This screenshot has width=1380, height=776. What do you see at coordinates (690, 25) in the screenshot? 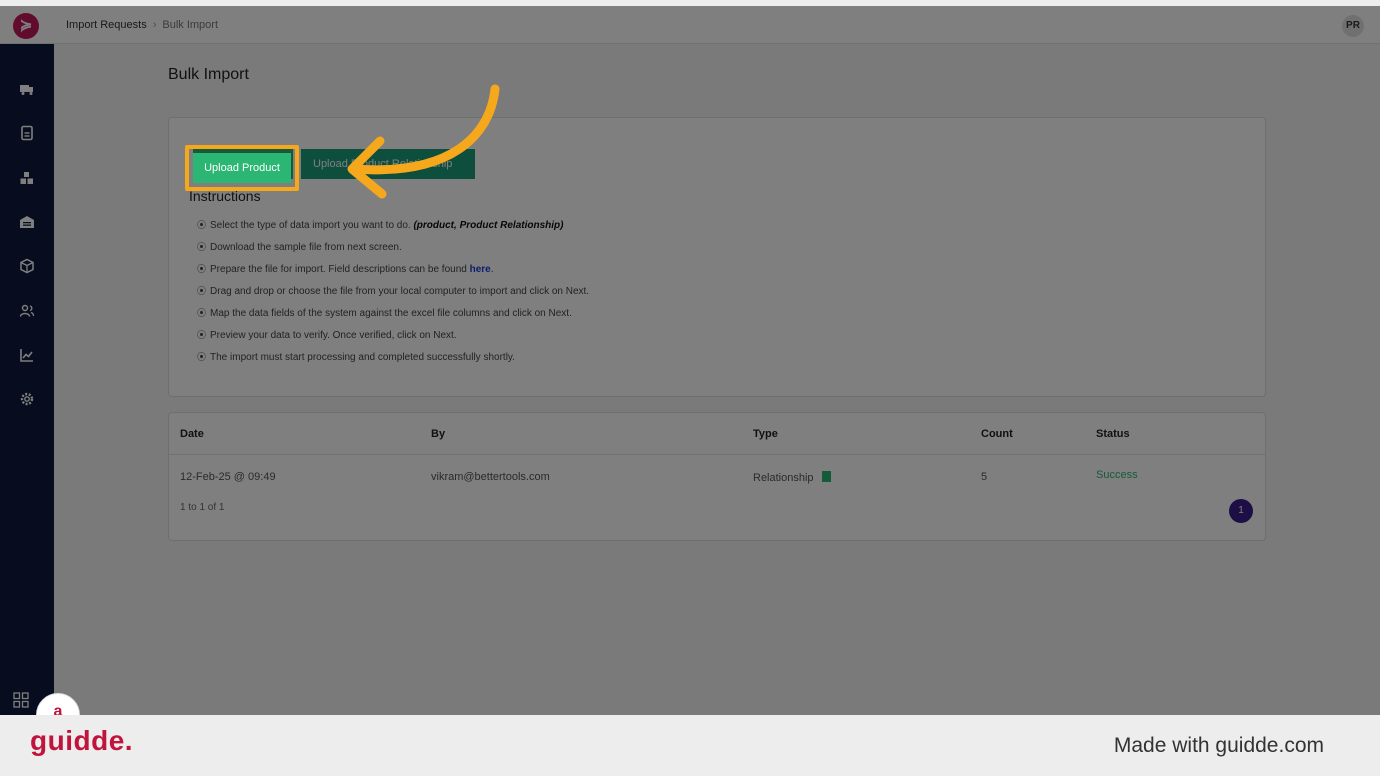
I see `top-bar: ≽ Import Requests › Bulk Import PR` at bounding box center [690, 25].